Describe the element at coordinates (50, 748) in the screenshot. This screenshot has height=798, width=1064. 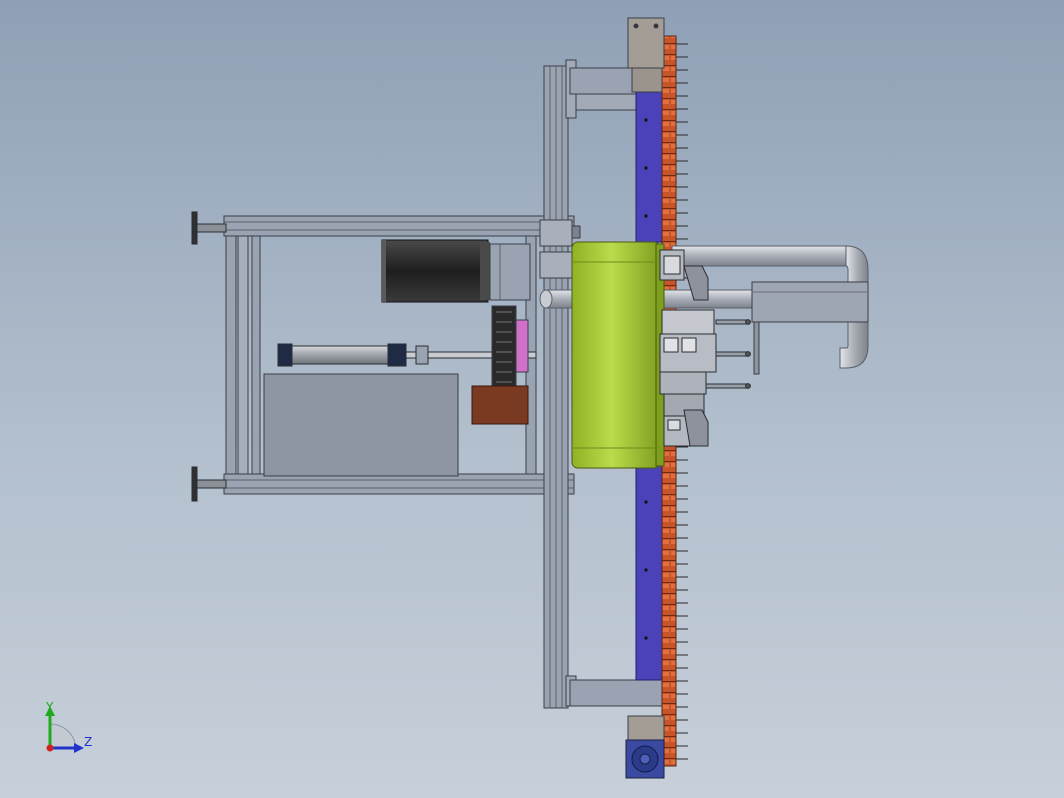
I see `triad-origin` at that location.